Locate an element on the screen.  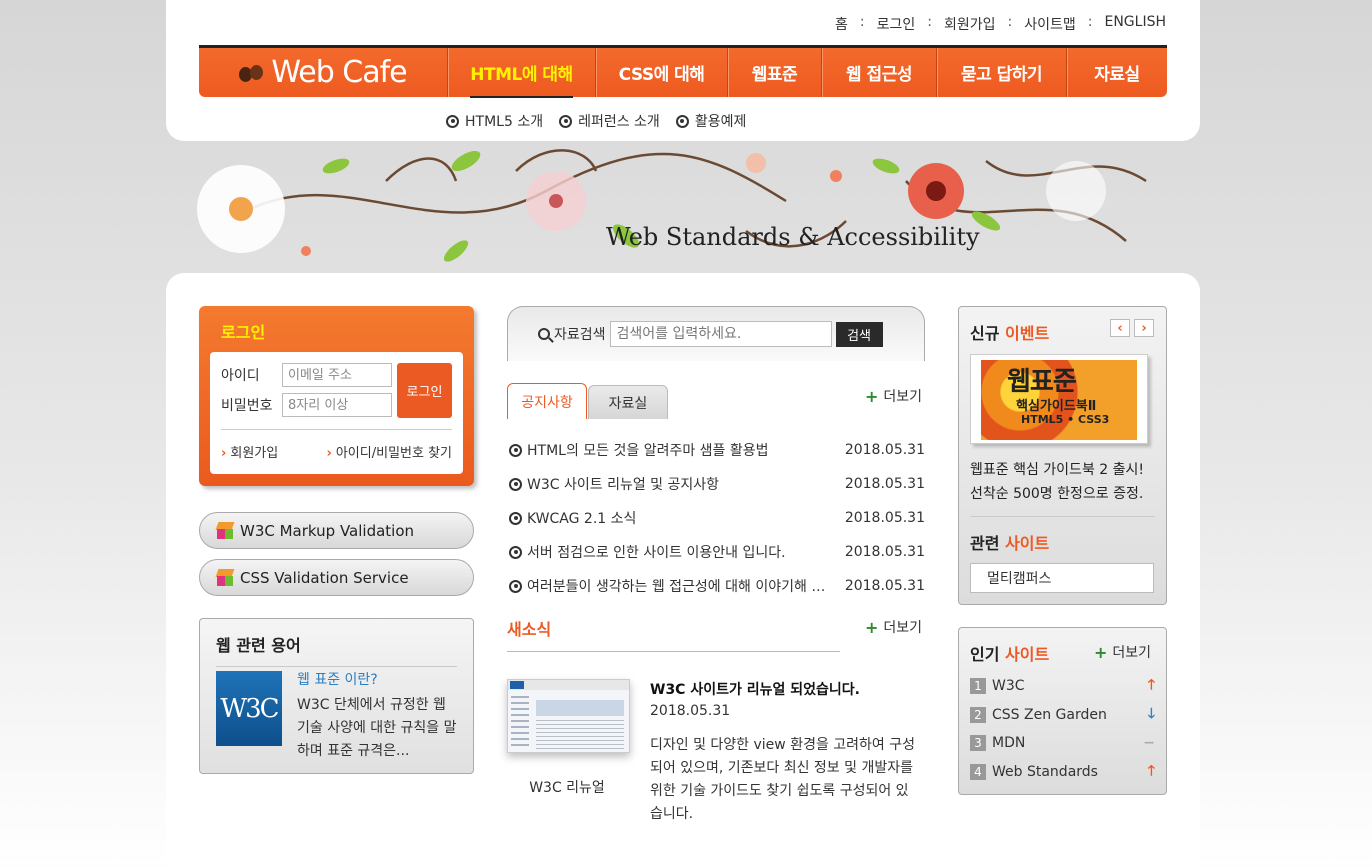
login-button: 로그인 is located at coordinates (424, 390).